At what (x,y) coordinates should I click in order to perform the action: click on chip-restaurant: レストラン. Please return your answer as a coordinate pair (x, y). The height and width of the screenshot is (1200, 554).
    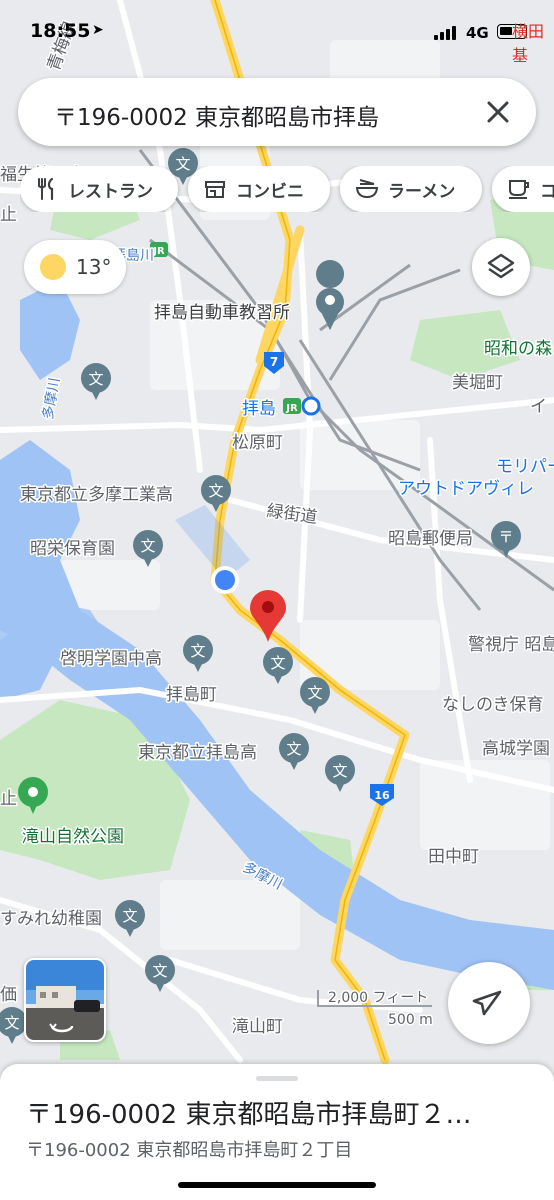
    Looking at the image, I should click on (99, 189).